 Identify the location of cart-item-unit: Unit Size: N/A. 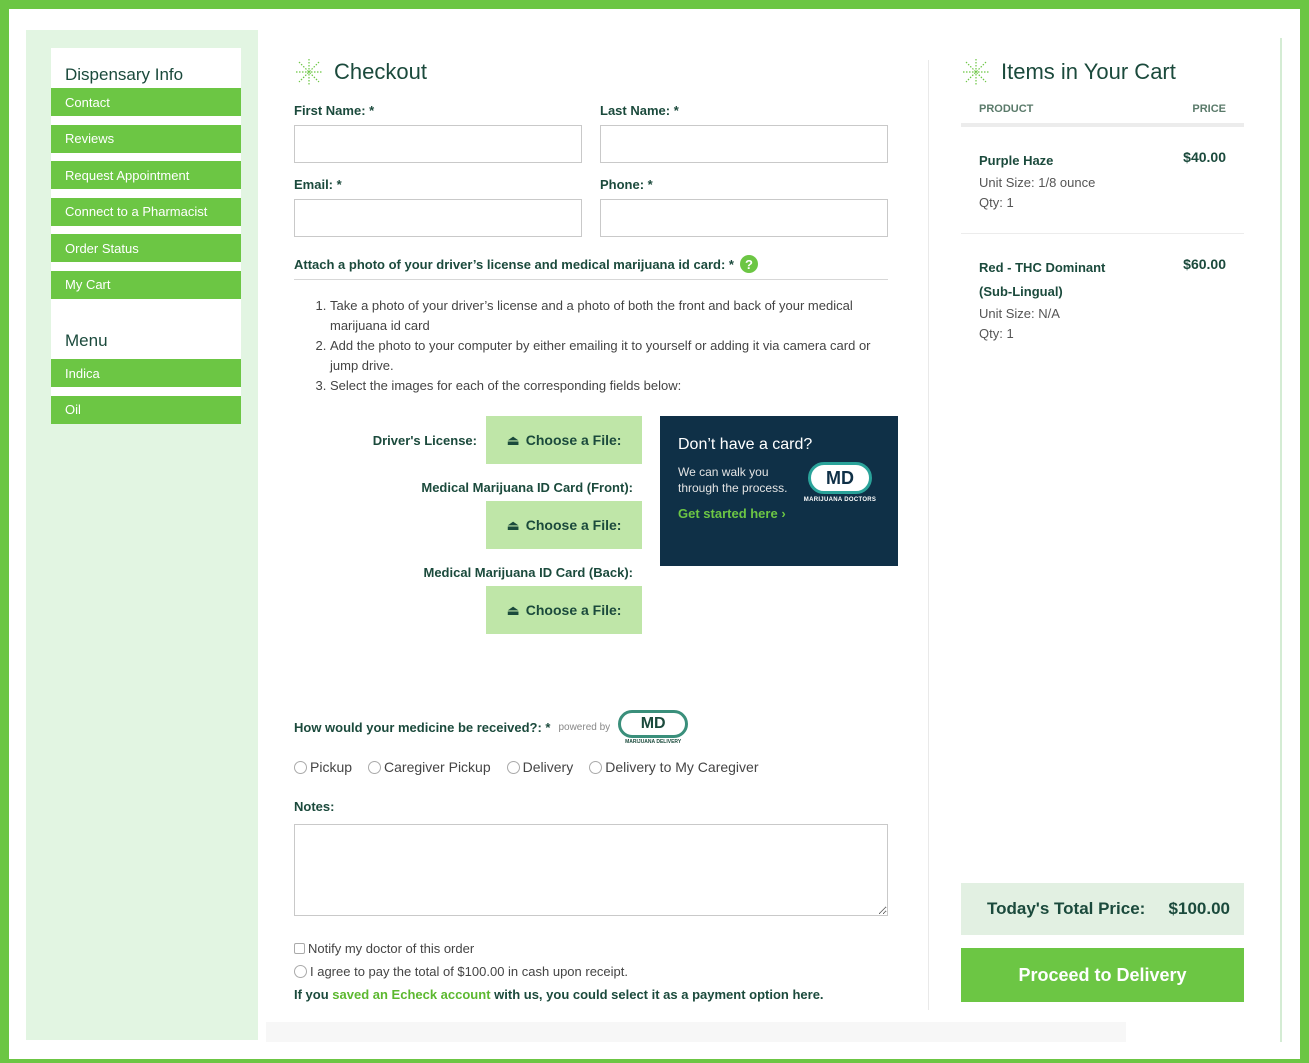
(1019, 313).